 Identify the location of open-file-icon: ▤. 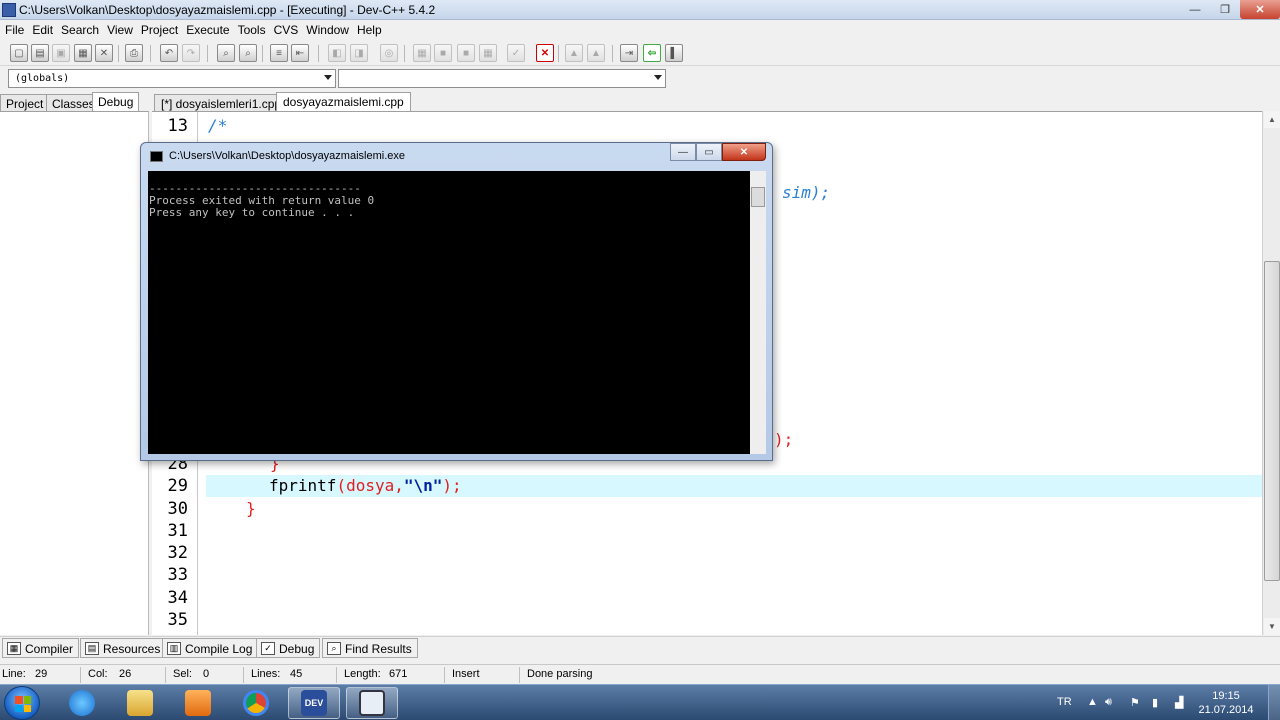
(40, 53).